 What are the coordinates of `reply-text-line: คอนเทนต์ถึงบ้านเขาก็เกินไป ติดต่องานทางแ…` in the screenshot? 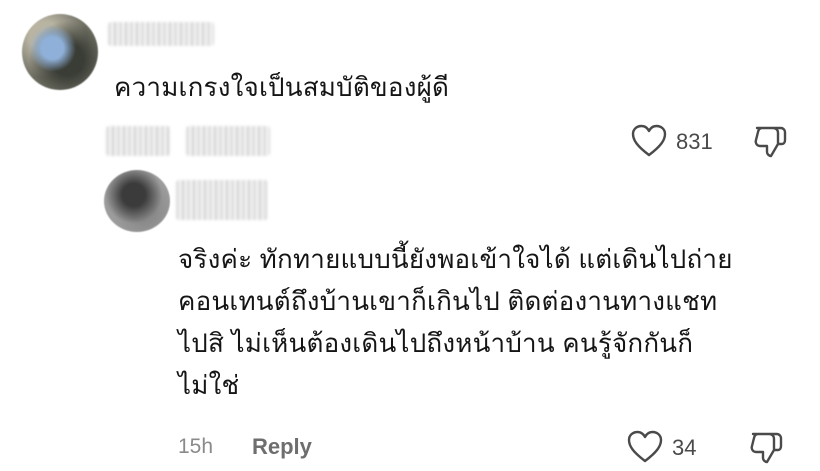 It's located at (448, 301).